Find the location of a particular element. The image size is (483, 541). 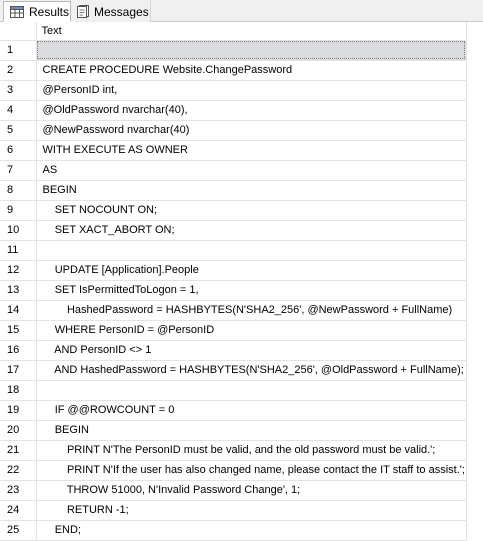

row-number: 21 is located at coordinates (18, 450).